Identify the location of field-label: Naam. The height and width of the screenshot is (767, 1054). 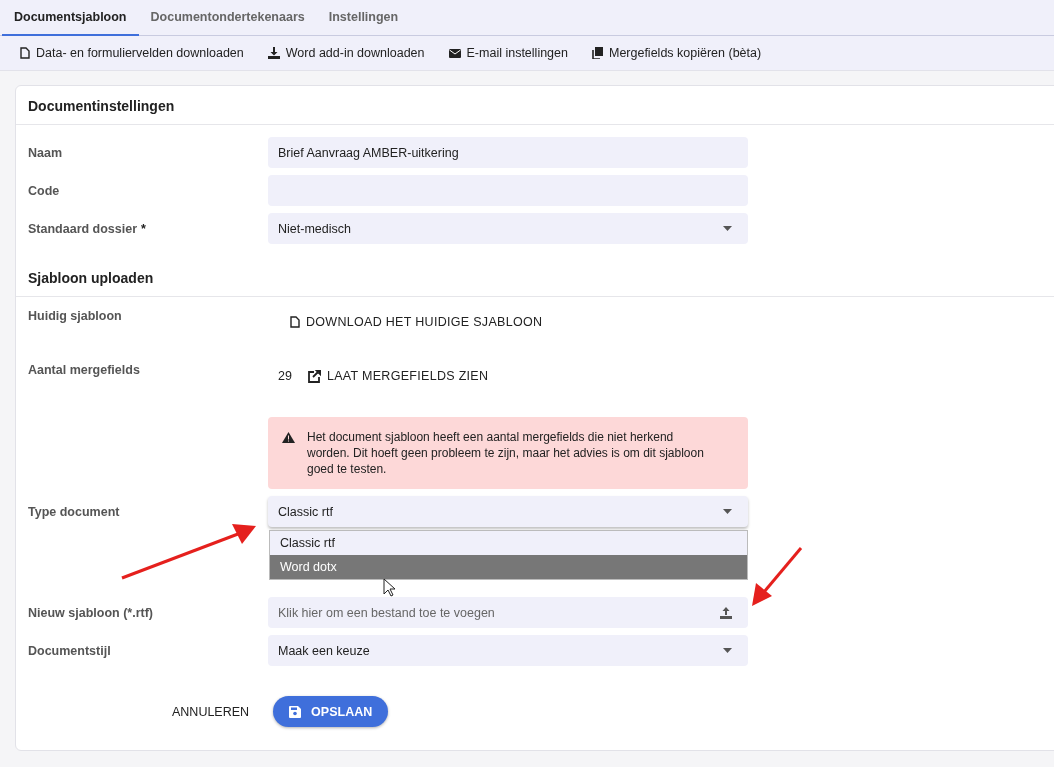
(45, 152).